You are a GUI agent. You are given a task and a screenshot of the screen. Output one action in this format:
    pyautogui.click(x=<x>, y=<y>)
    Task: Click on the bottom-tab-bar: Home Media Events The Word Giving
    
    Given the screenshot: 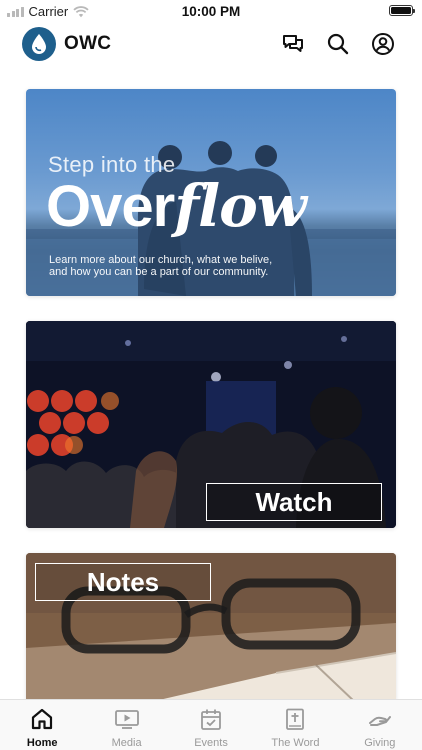 What is the action you would take?
    pyautogui.click(x=211, y=724)
    